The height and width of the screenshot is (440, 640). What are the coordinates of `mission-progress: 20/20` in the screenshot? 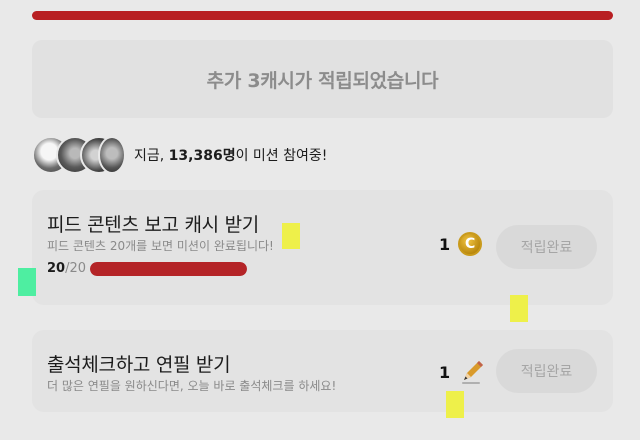 It's located at (147, 268).